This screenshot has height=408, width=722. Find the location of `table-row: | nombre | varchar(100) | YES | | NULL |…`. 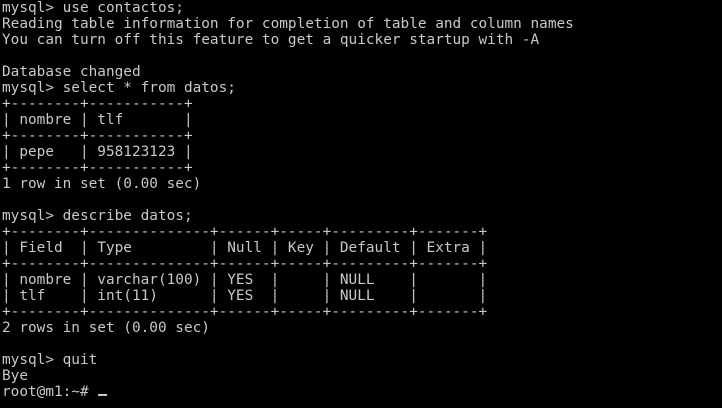

table-row: | nombre | varchar(100) | YES | | NULL |… is located at coordinates (245, 280).